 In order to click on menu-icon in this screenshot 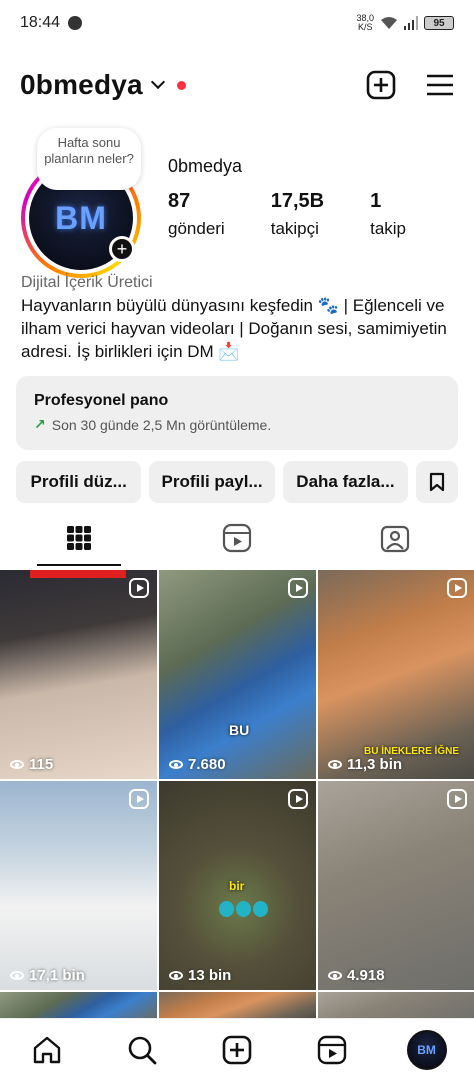, I will do `click(440, 85)`.